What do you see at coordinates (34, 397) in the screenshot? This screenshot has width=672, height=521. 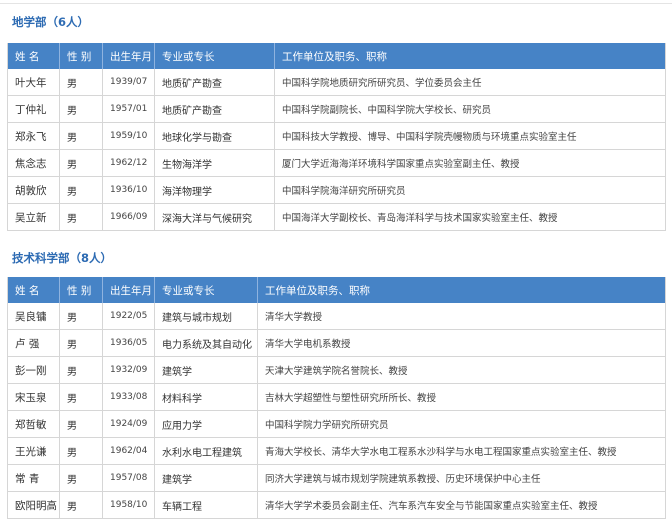 I see `cell-name: 宋玉泉` at bounding box center [34, 397].